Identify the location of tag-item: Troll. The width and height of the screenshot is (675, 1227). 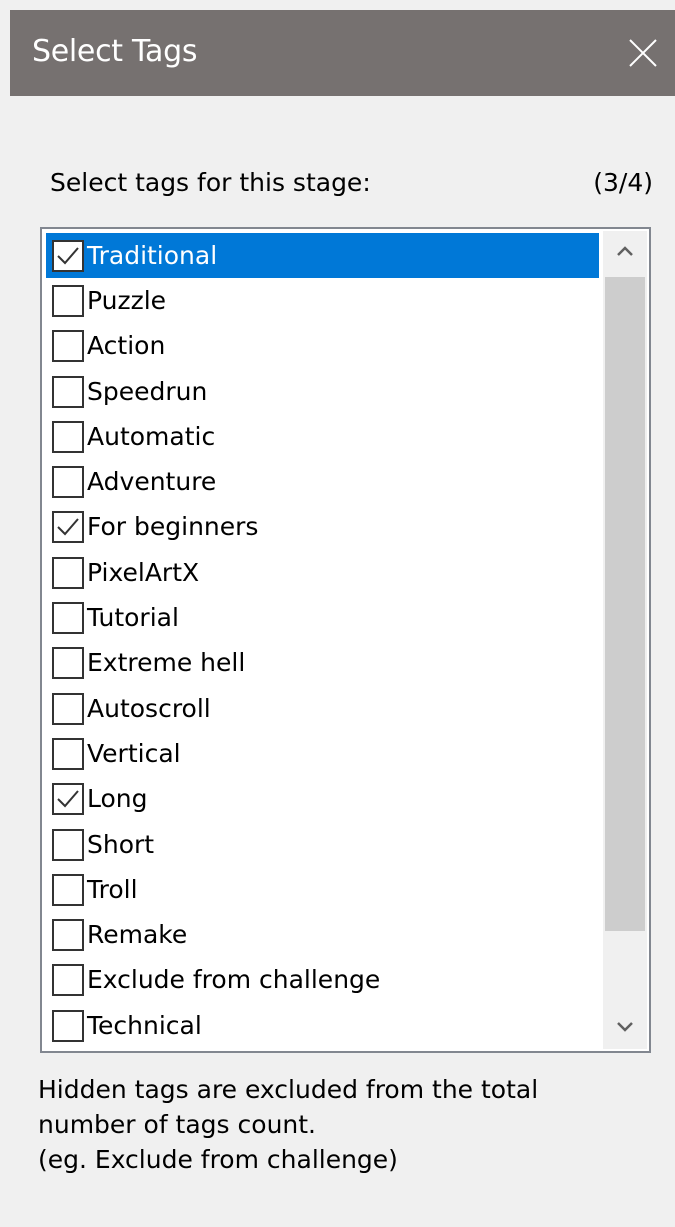
(322, 889).